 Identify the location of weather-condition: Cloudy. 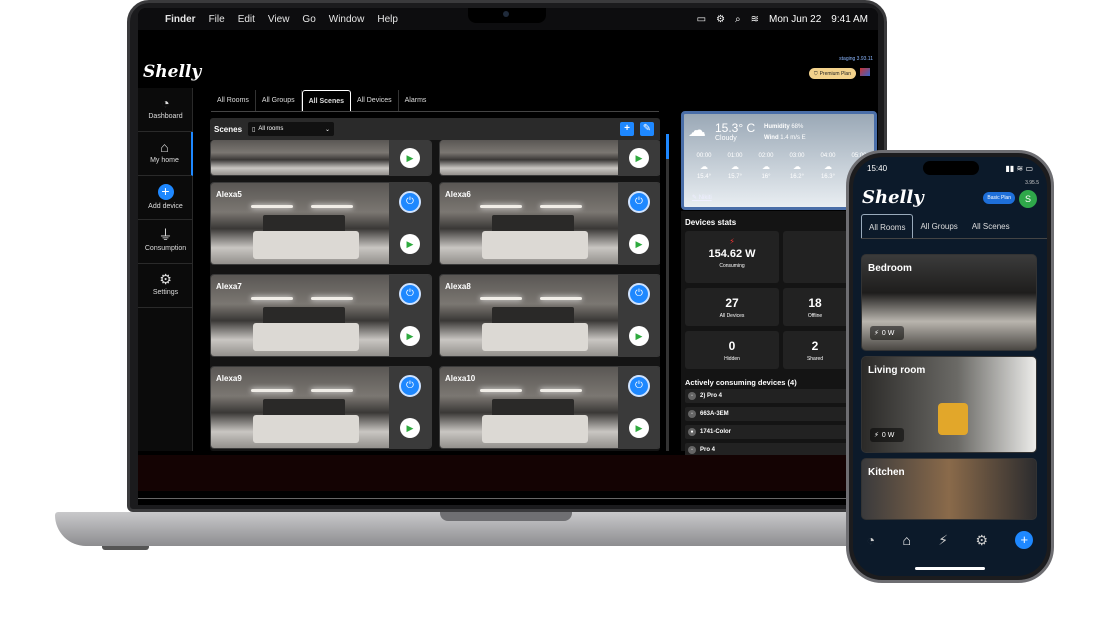
(726, 138).